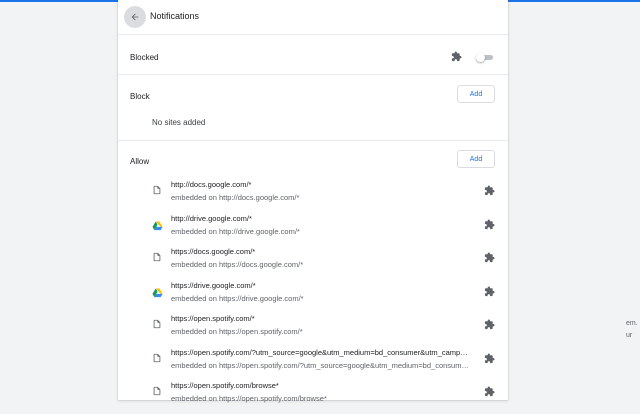 Image resolution: width=640 pixels, height=414 pixels. Describe the element at coordinates (211, 218) in the screenshot. I see `site-url: http://drive.google.com/*` at that location.